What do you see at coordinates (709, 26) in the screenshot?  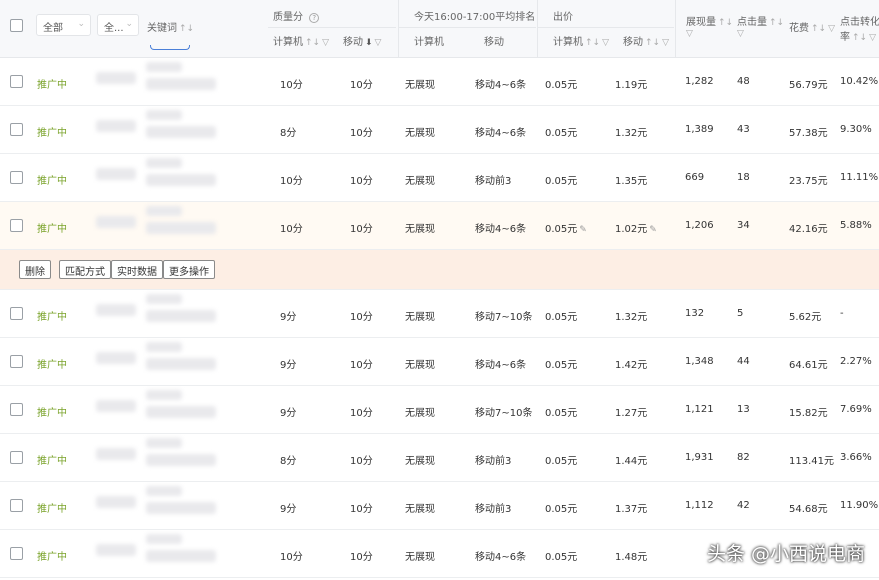 I see `impressions-header: 展现量 ↑↓ ▽` at bounding box center [709, 26].